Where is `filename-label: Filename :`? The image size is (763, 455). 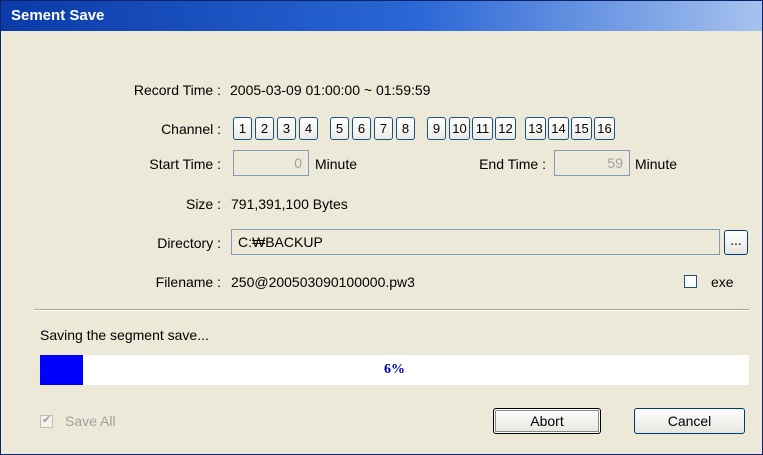 filename-label: Filename : is located at coordinates (188, 282).